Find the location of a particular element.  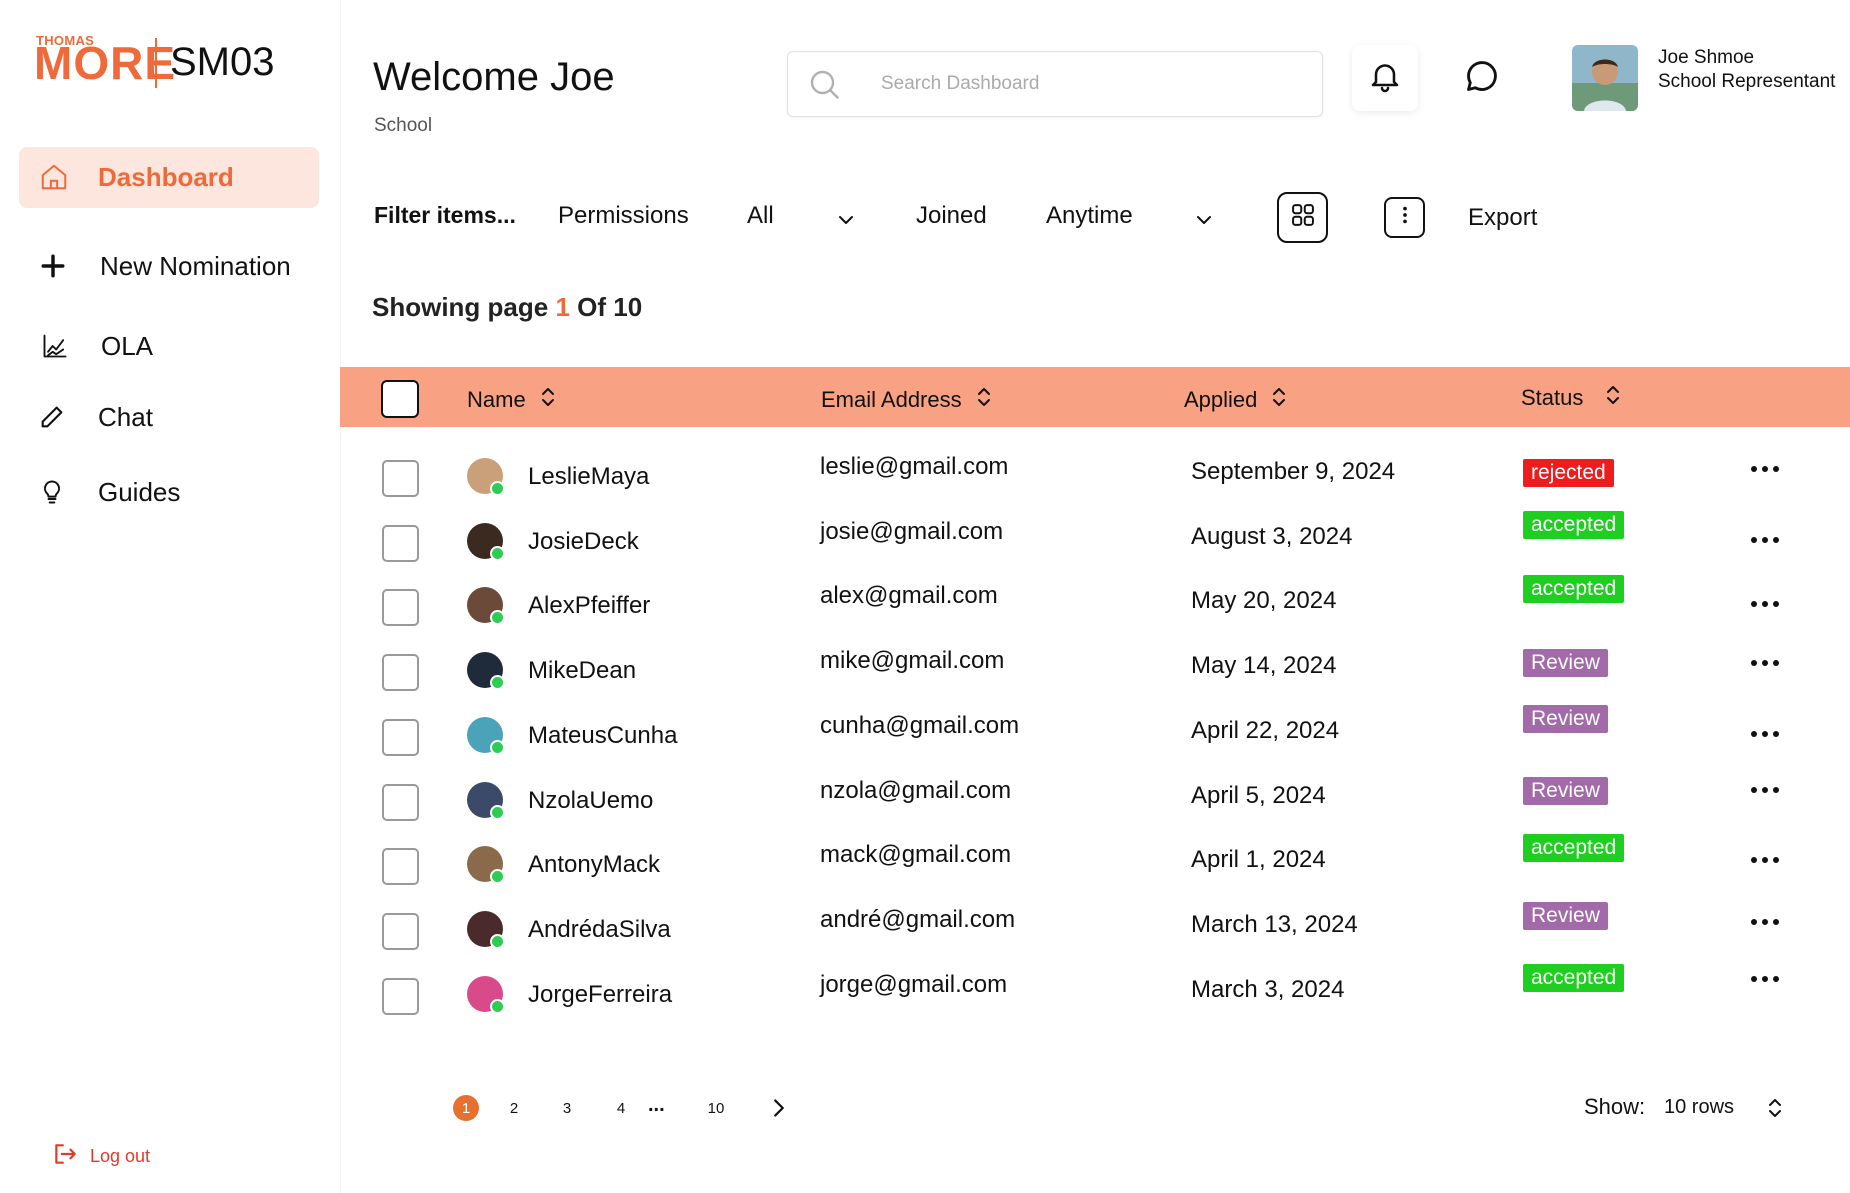

search-input is located at coordinates (1081, 84).